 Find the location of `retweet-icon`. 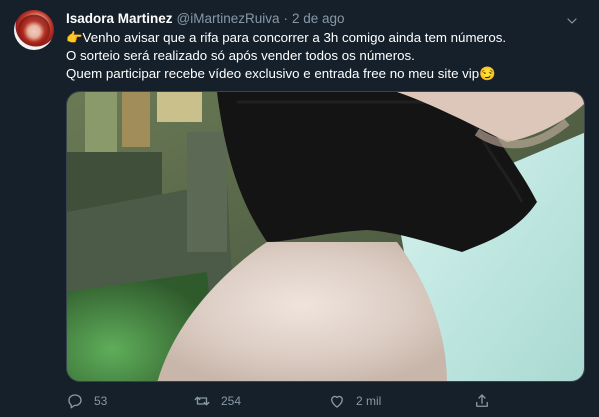

retweet-icon is located at coordinates (202, 401).